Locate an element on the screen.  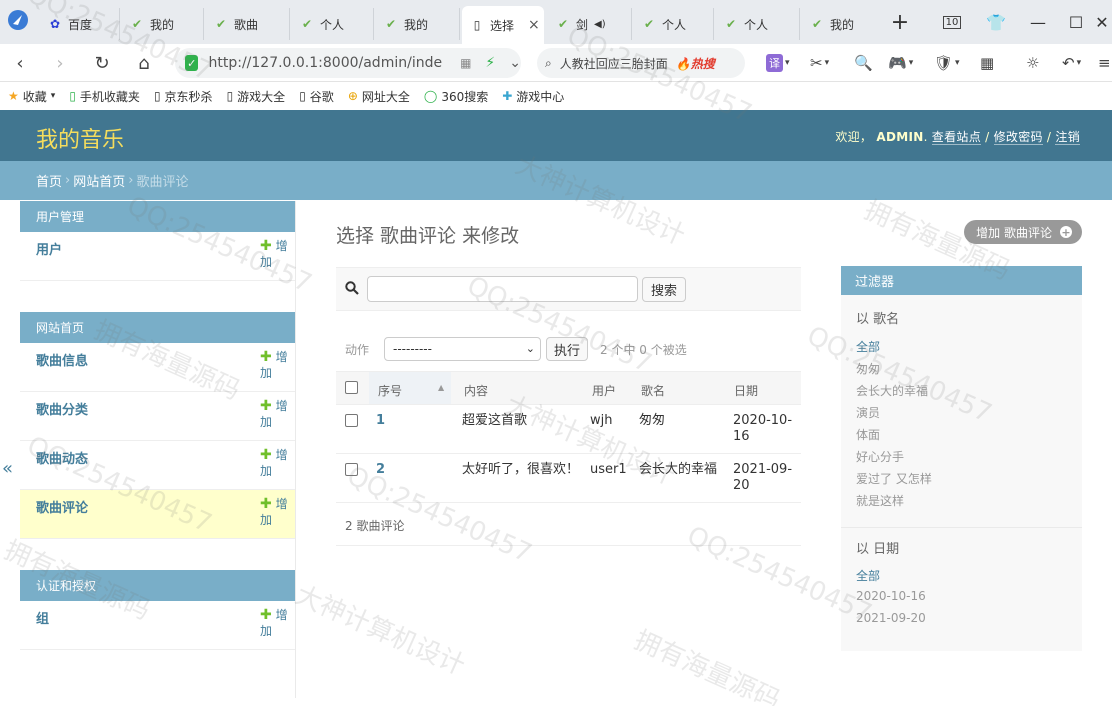
column-header-user: 用户 is located at coordinates (604, 390).